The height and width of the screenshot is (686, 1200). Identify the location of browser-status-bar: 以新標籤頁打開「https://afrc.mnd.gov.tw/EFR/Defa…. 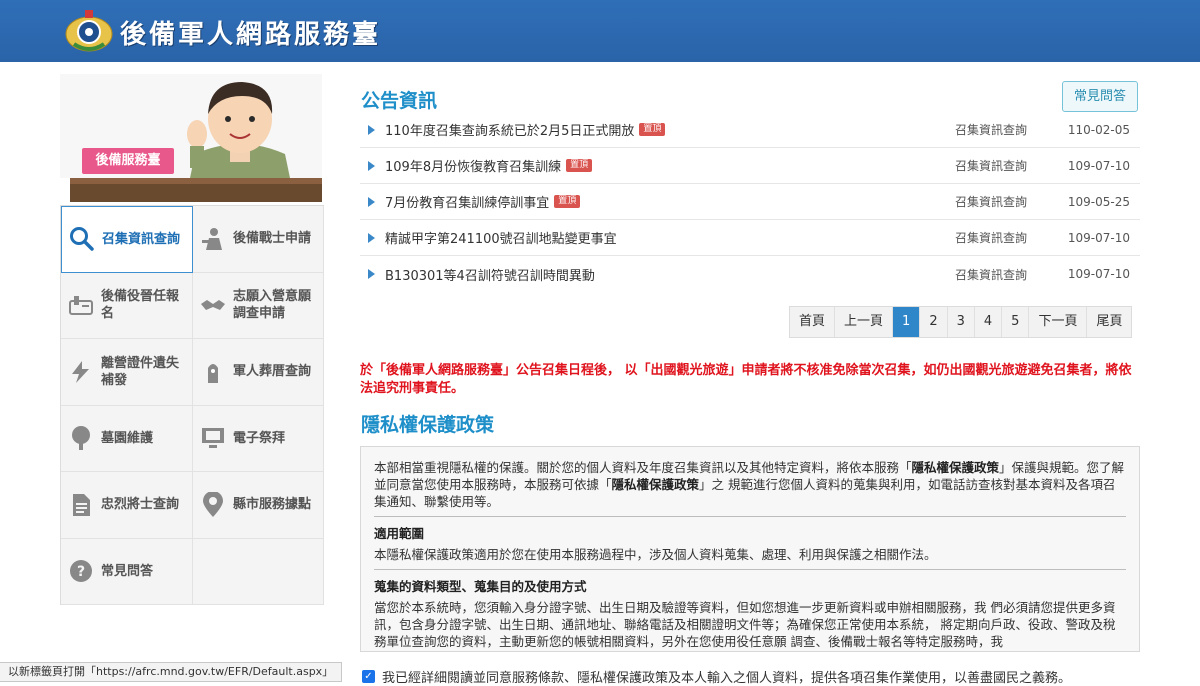
(171, 672).